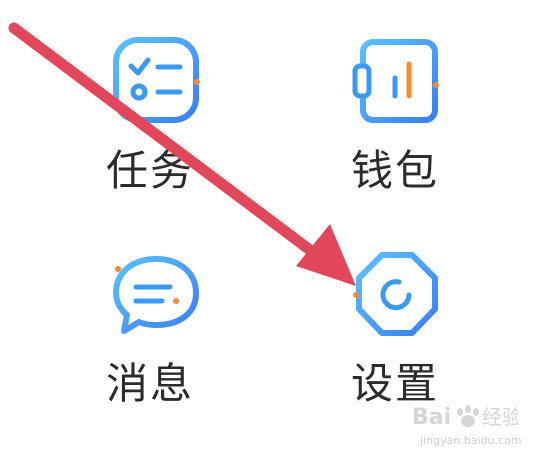 The image size is (540, 456). Describe the element at coordinates (156, 295) in the screenshot. I see `message-bubble-icon` at that location.